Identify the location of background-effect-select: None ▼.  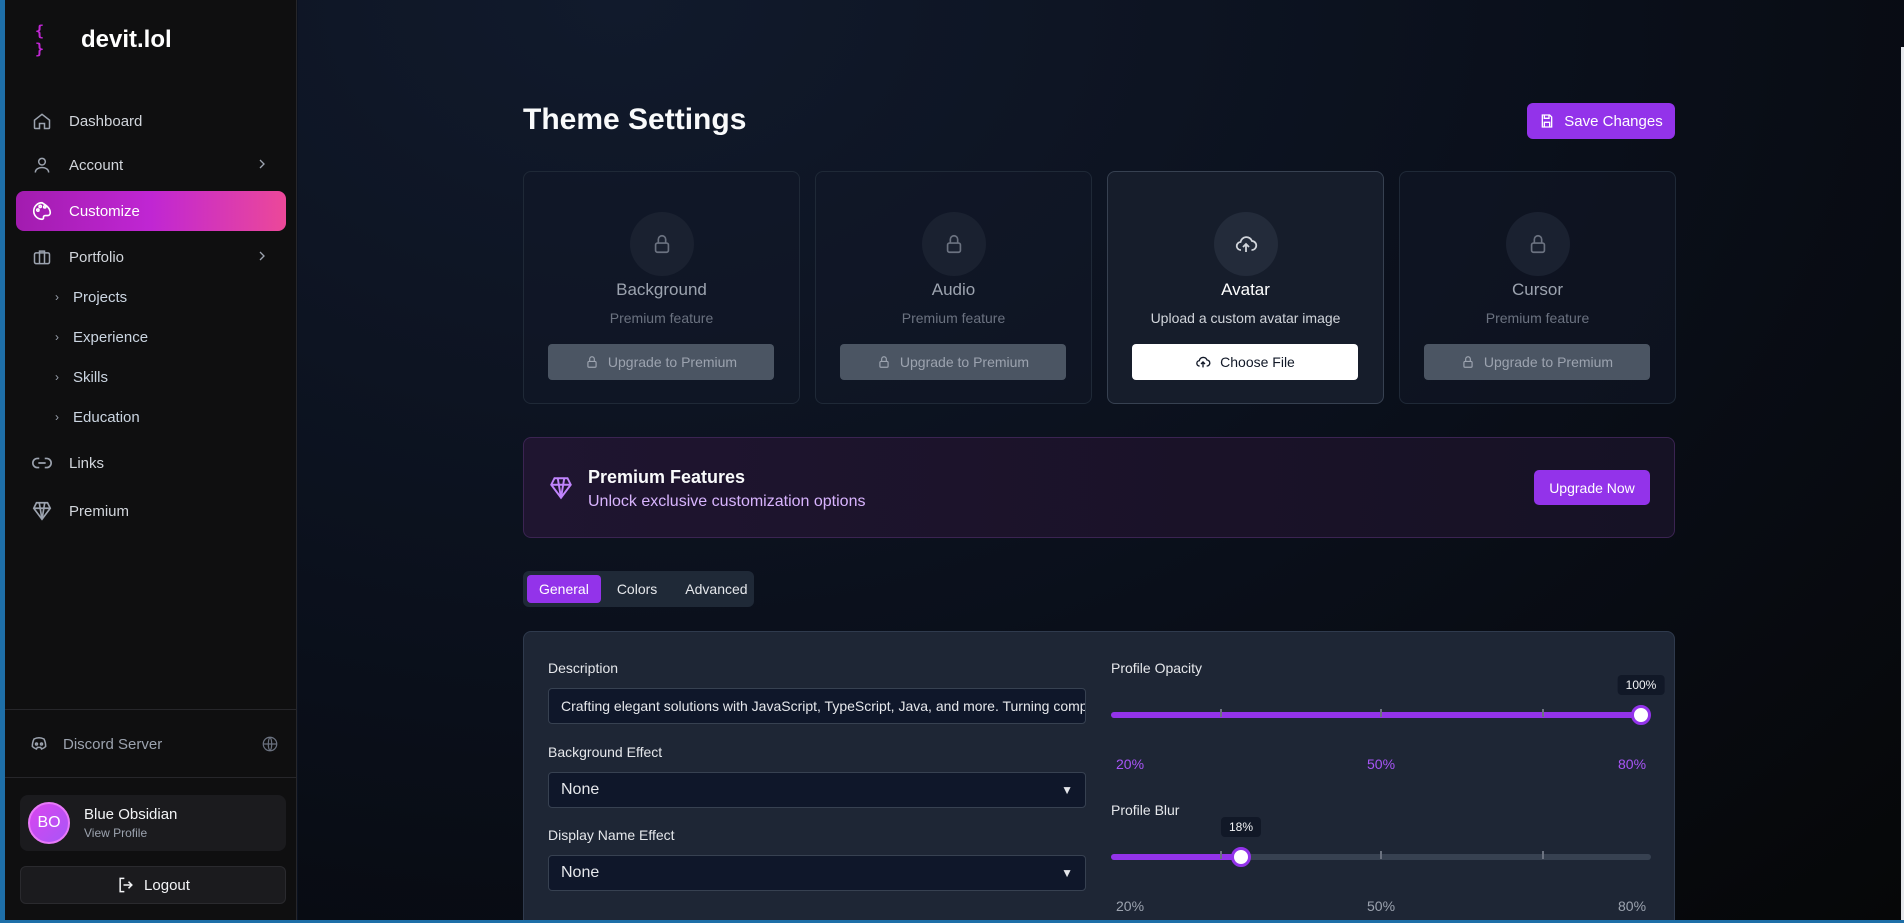
(817, 790).